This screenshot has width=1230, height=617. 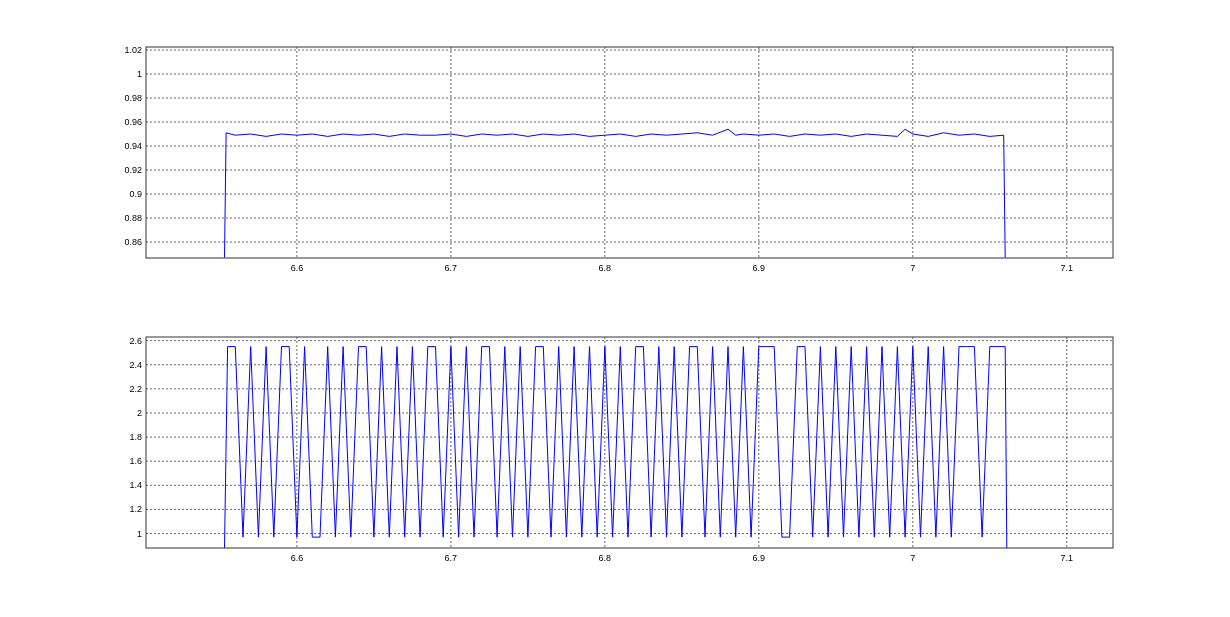 I want to click on y-tick-label: 2.4, so click(x=135, y=364).